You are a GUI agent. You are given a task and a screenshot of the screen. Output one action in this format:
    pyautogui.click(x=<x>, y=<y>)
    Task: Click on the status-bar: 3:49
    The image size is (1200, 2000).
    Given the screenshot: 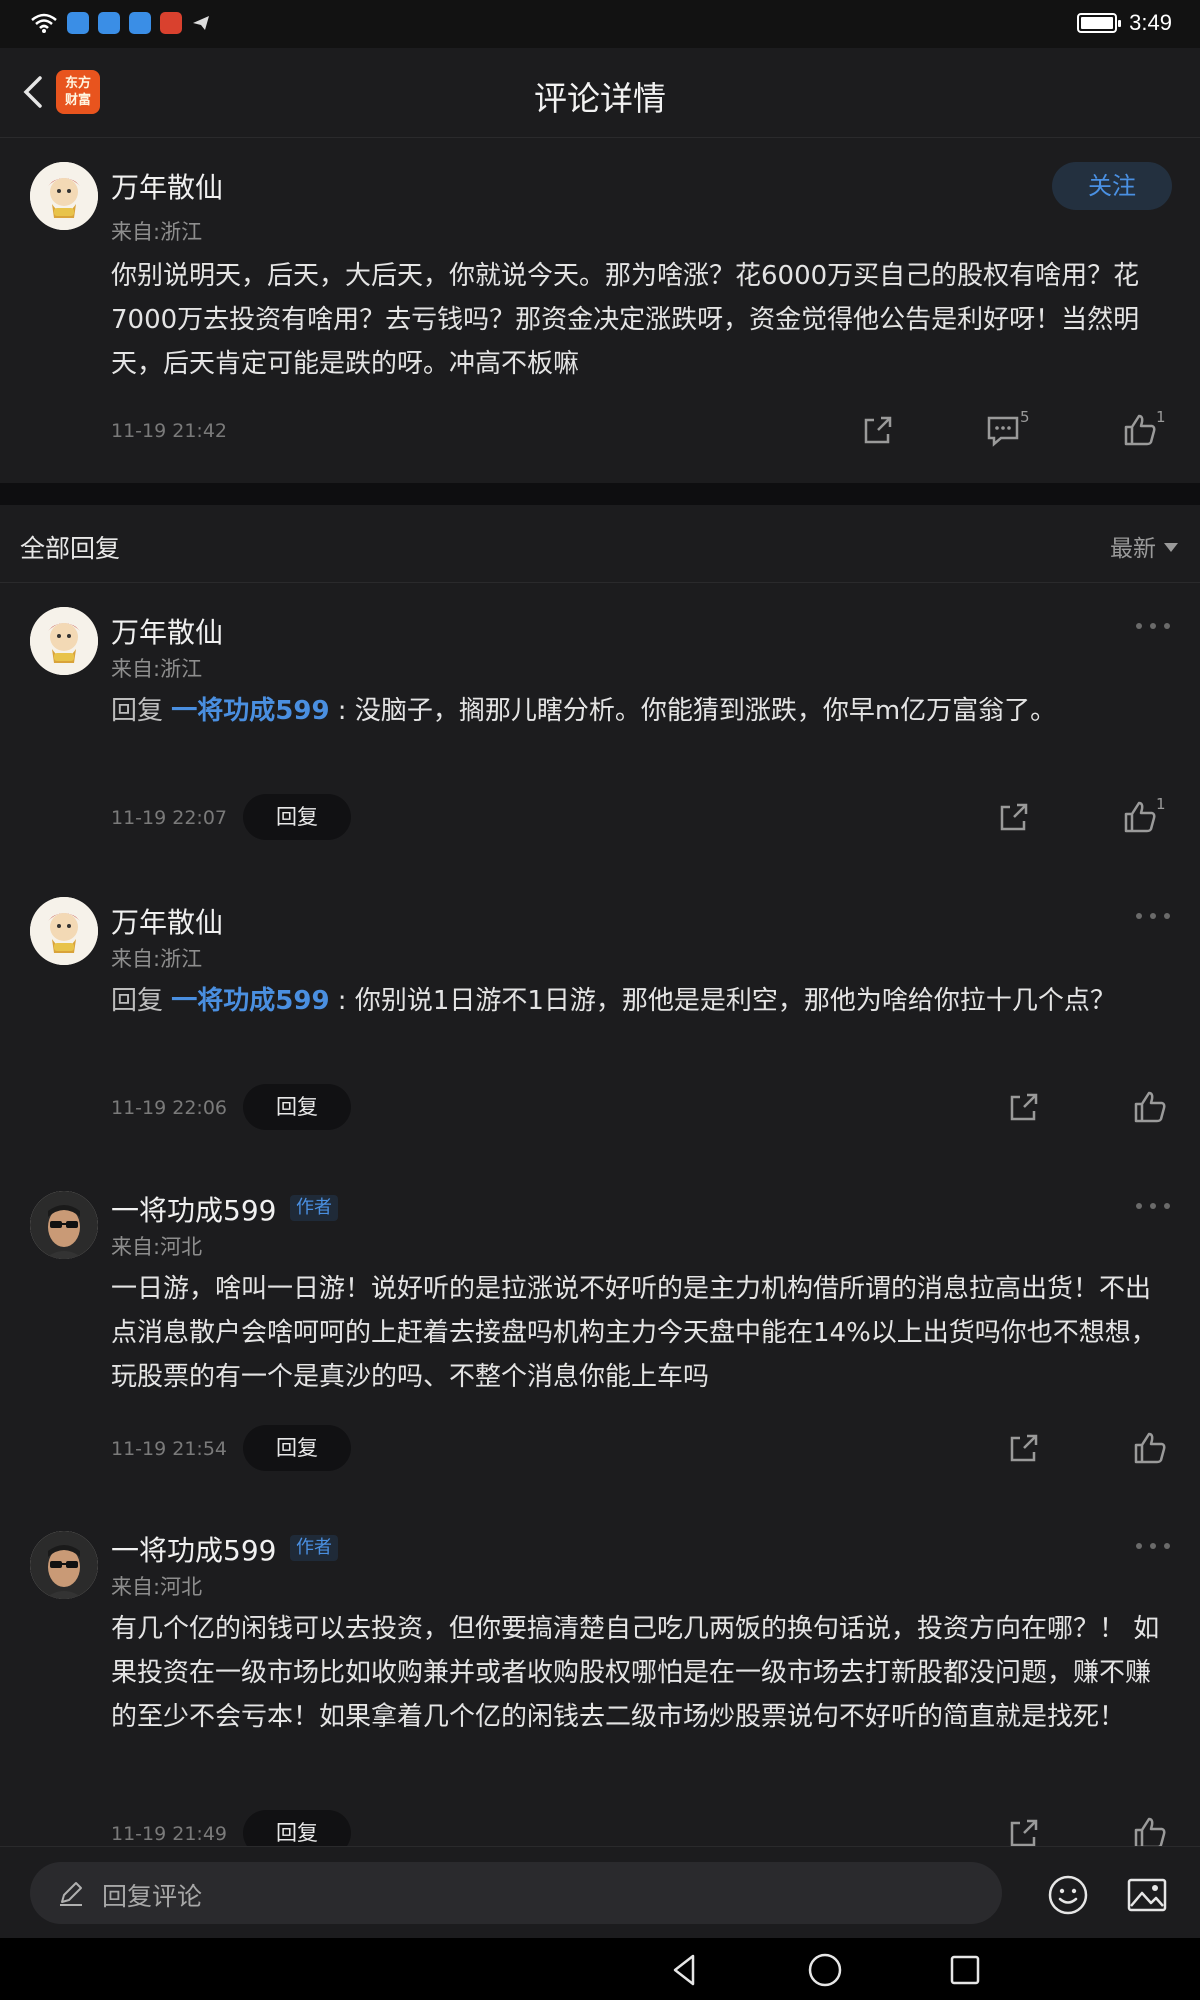 What is the action you would take?
    pyautogui.click(x=600, y=24)
    